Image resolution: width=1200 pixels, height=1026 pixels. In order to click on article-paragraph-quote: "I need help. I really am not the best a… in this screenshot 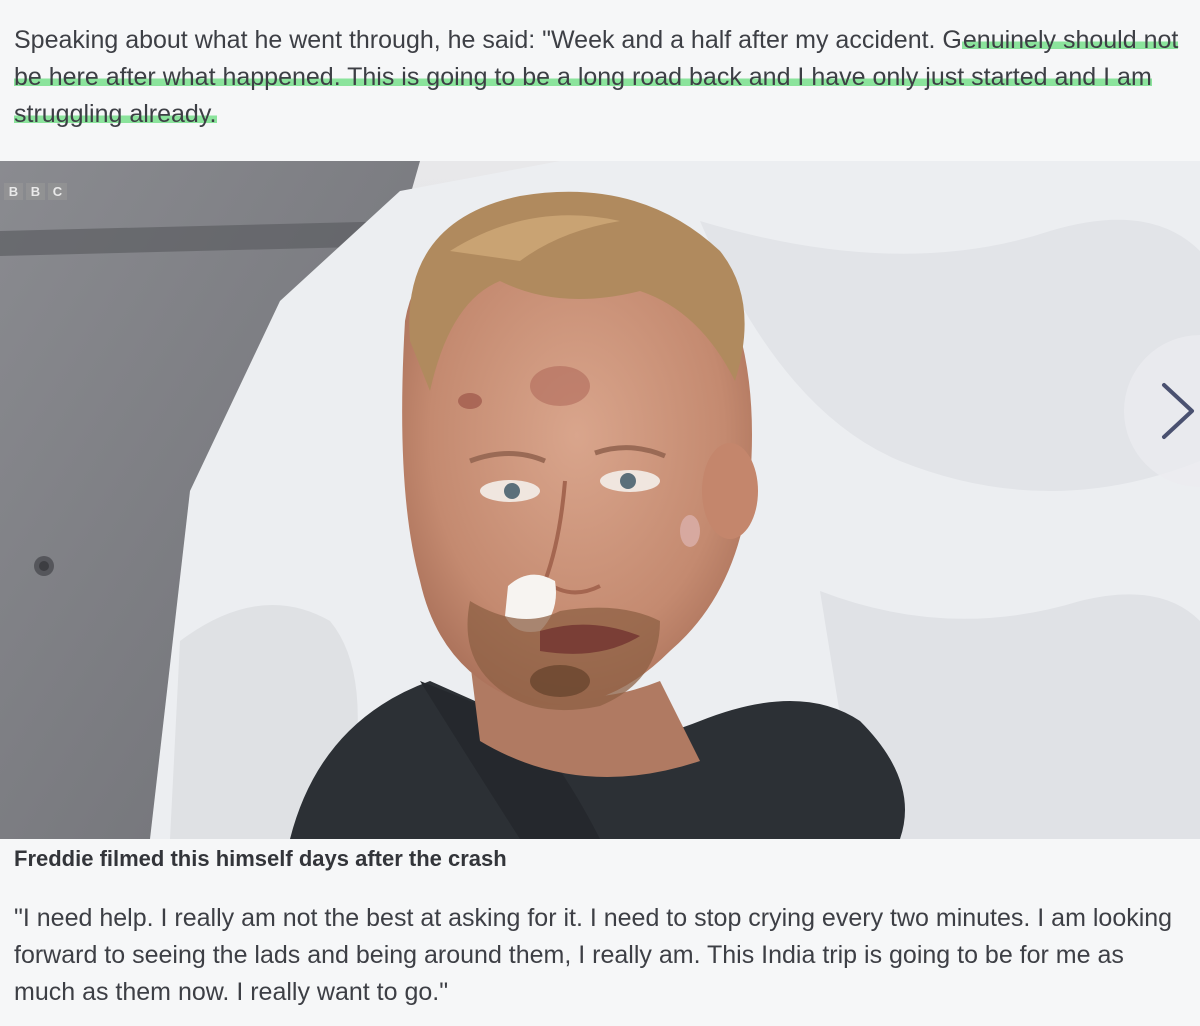, I will do `click(593, 955)`.